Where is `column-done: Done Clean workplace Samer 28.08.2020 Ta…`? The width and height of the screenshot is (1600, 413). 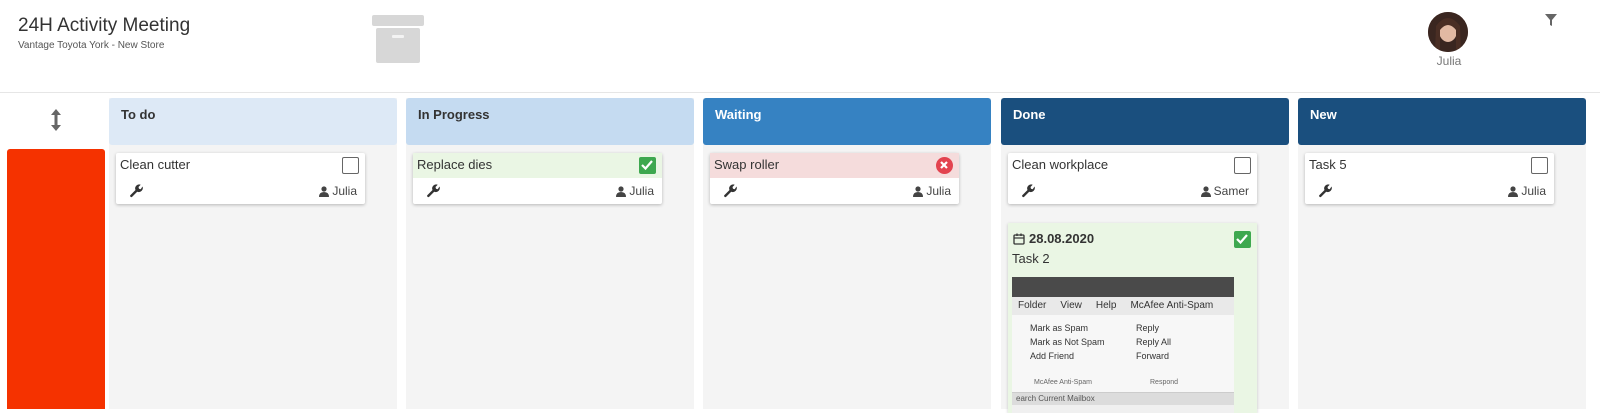
column-done: Done Clean workplace Samer 28.08.2020 Ta… is located at coordinates (1145, 255).